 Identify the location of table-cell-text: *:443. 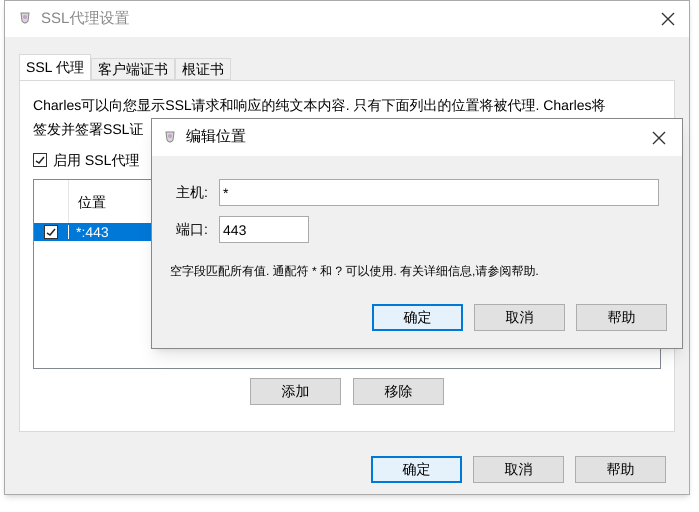
(92, 232).